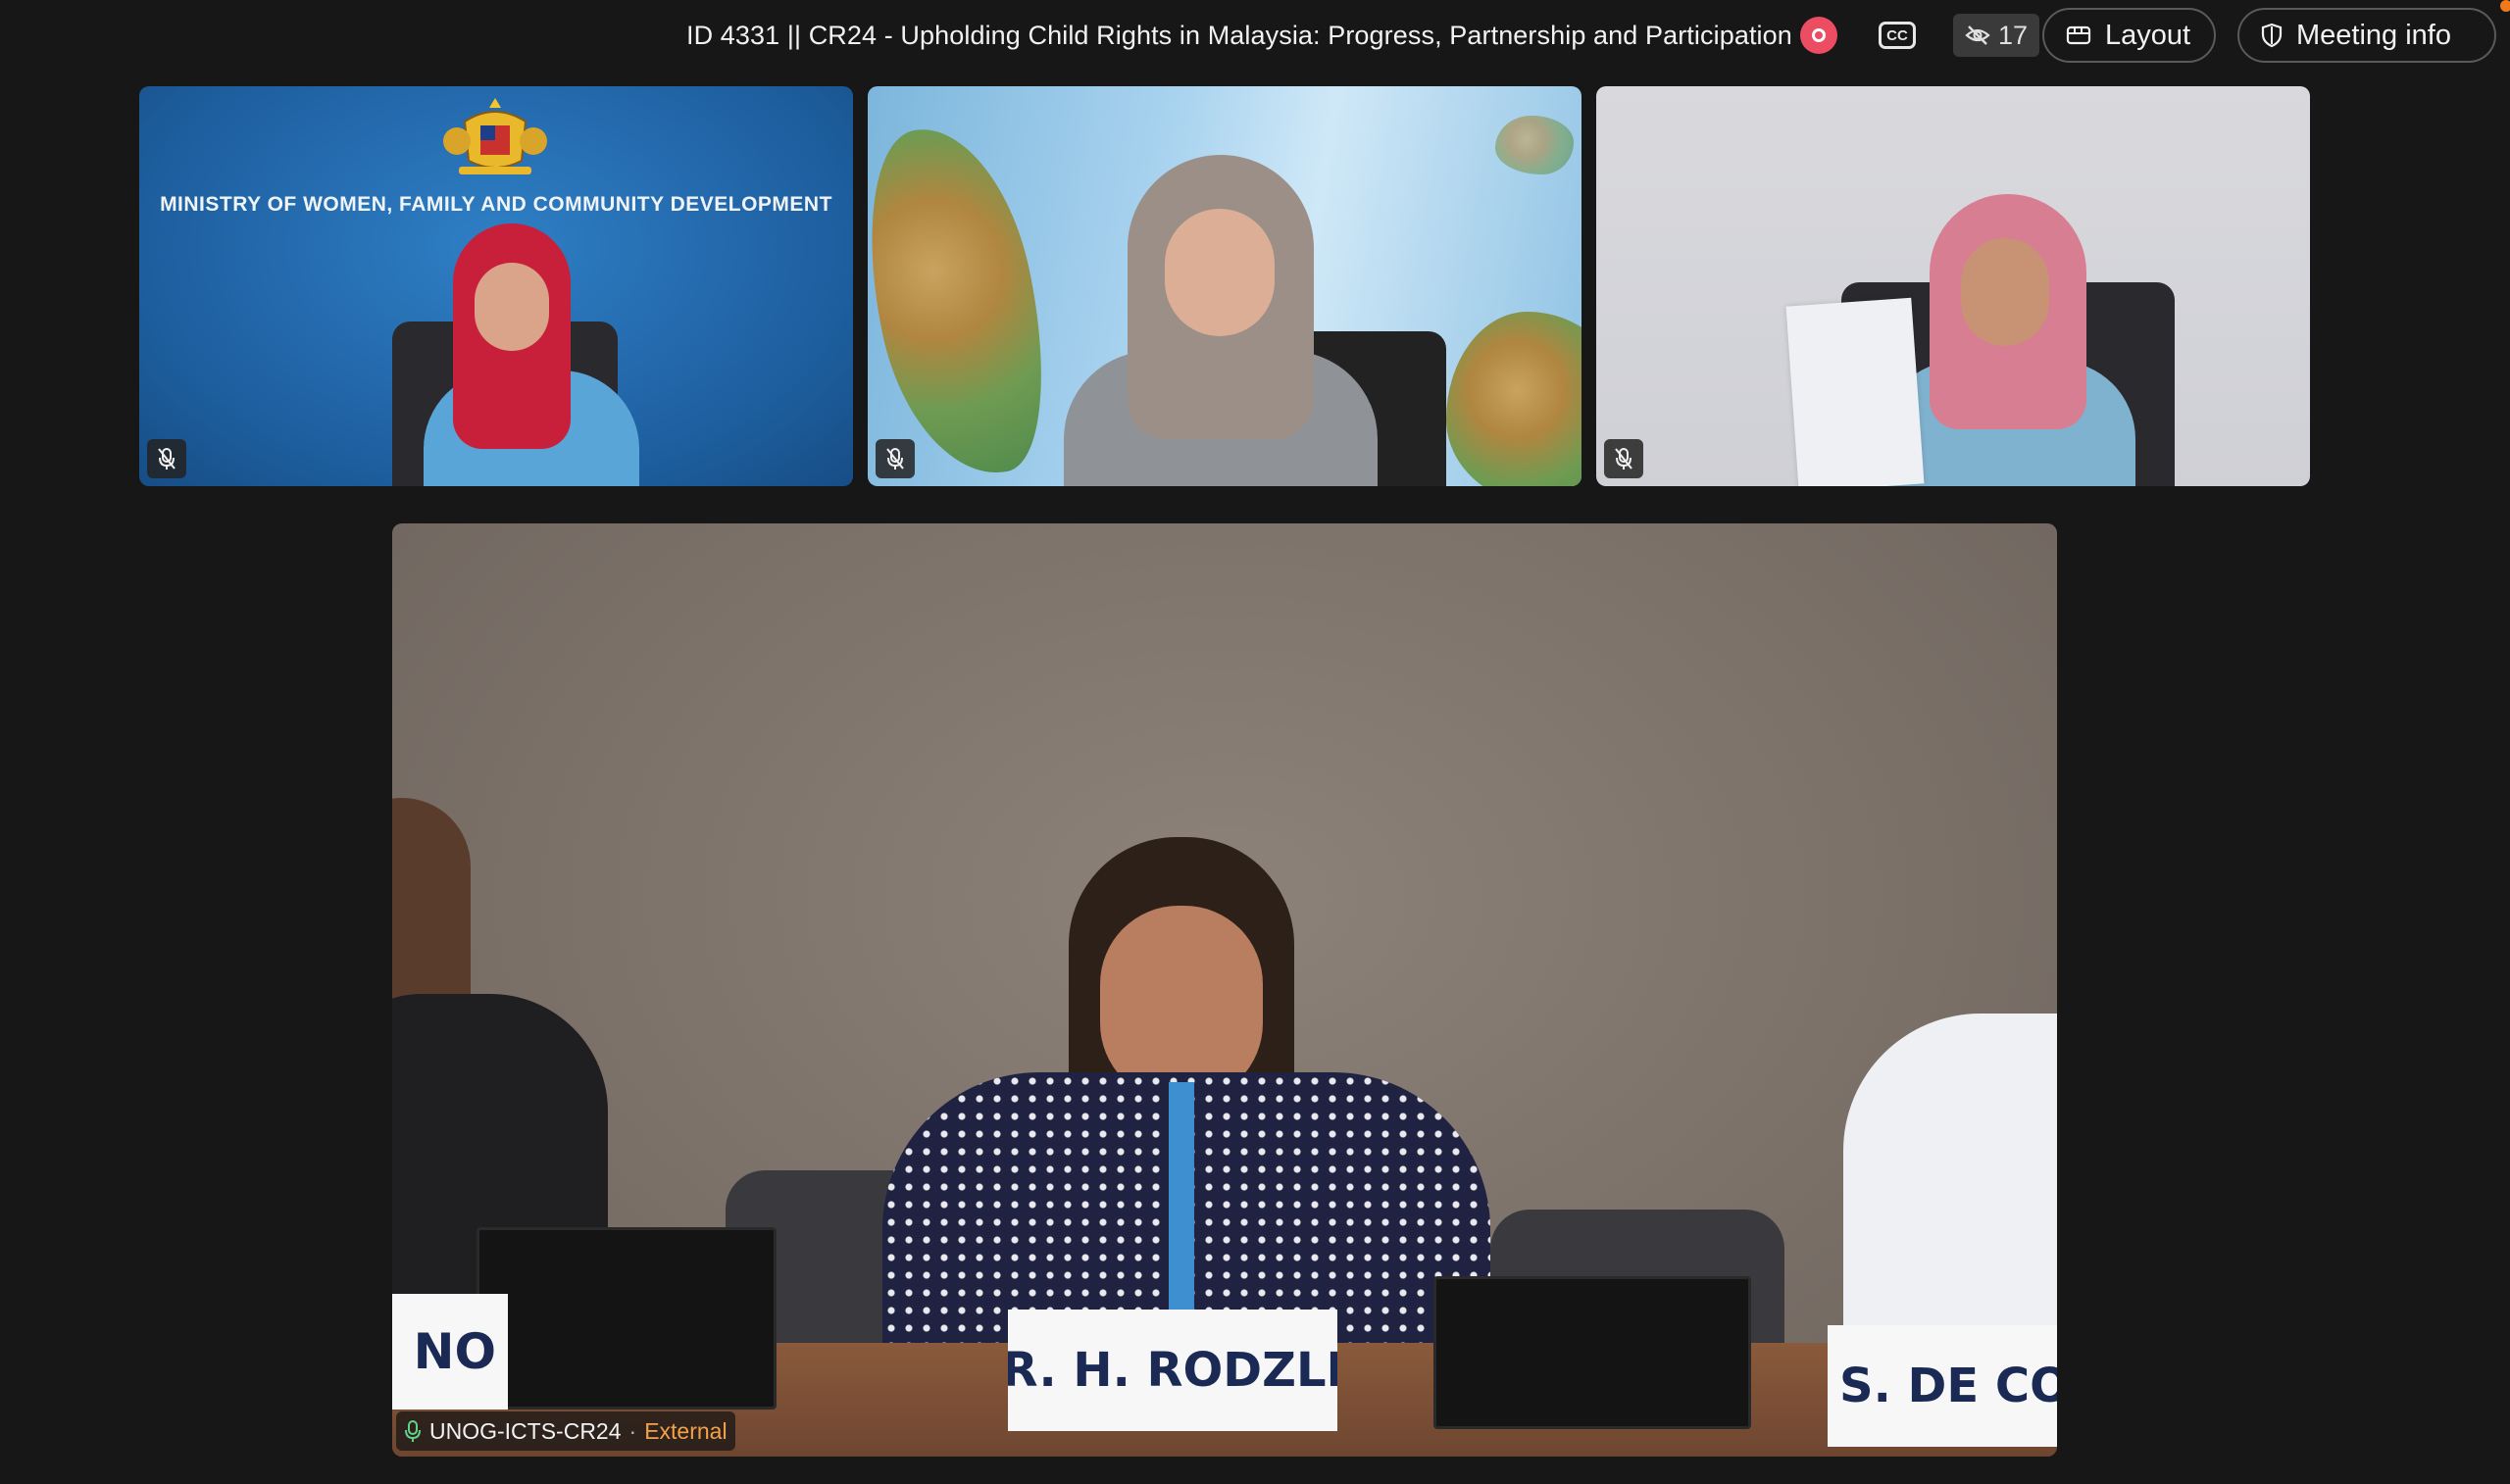 The image size is (2510, 1484). What do you see at coordinates (2505, 6) in the screenshot?
I see `notification-dot` at bounding box center [2505, 6].